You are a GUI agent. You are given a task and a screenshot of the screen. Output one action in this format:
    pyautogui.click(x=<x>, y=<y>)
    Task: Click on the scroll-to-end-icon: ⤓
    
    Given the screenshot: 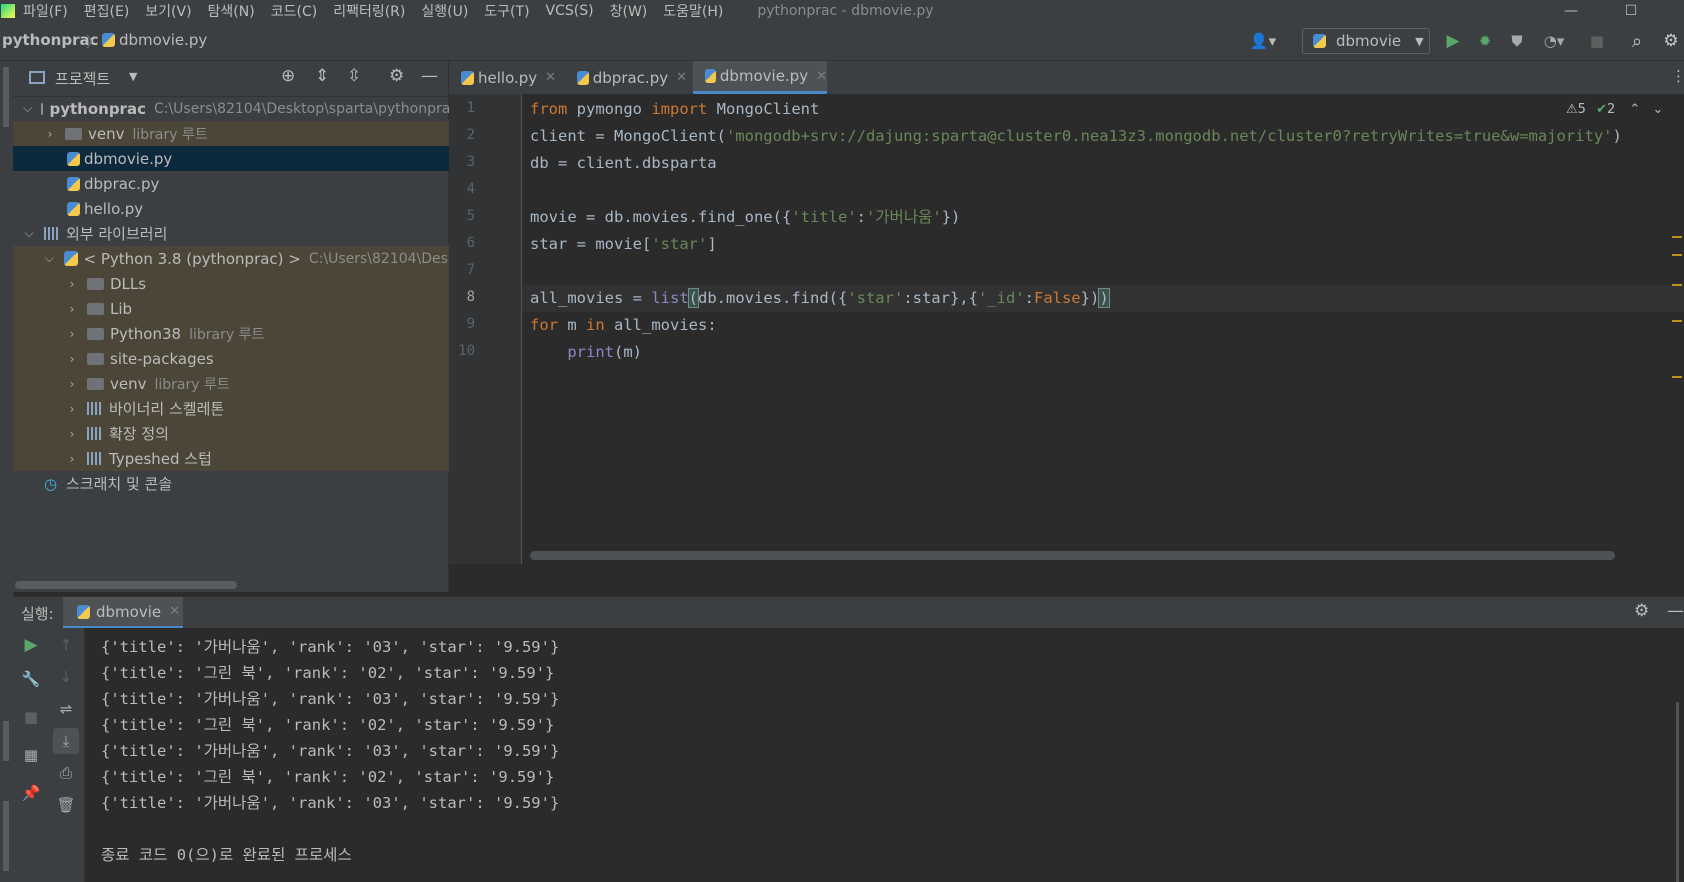 What is the action you would take?
    pyautogui.click(x=66, y=741)
    